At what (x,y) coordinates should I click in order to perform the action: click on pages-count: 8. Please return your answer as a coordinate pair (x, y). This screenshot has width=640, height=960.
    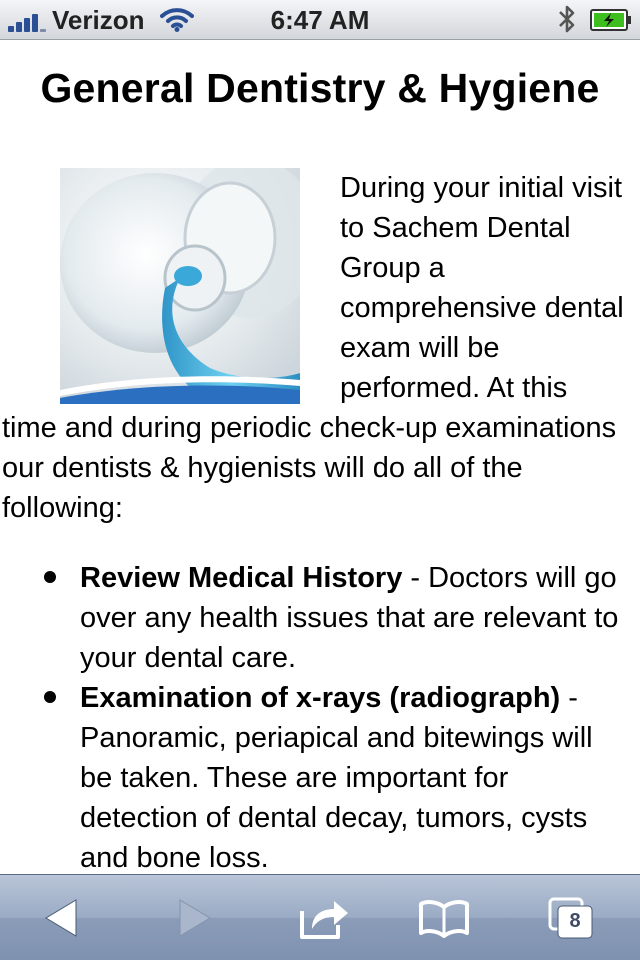
    Looking at the image, I should click on (575, 921).